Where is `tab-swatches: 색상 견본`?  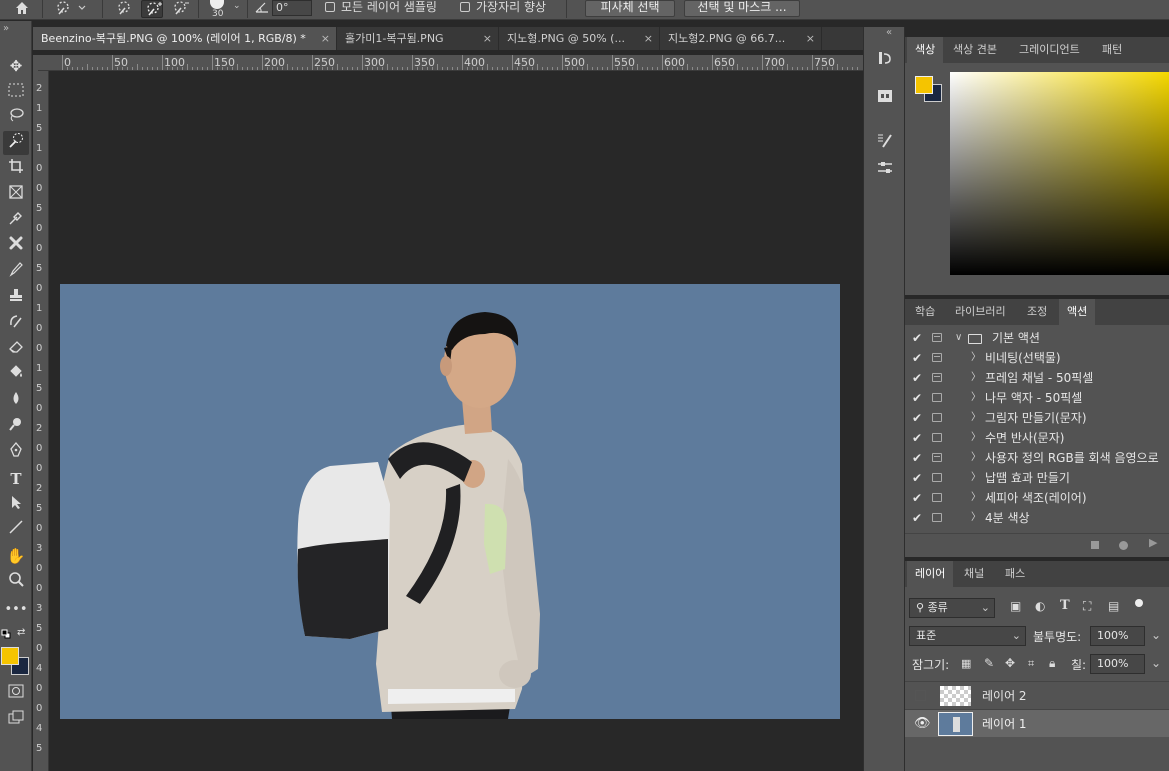
tab-swatches: 색상 견본 is located at coordinates (975, 50).